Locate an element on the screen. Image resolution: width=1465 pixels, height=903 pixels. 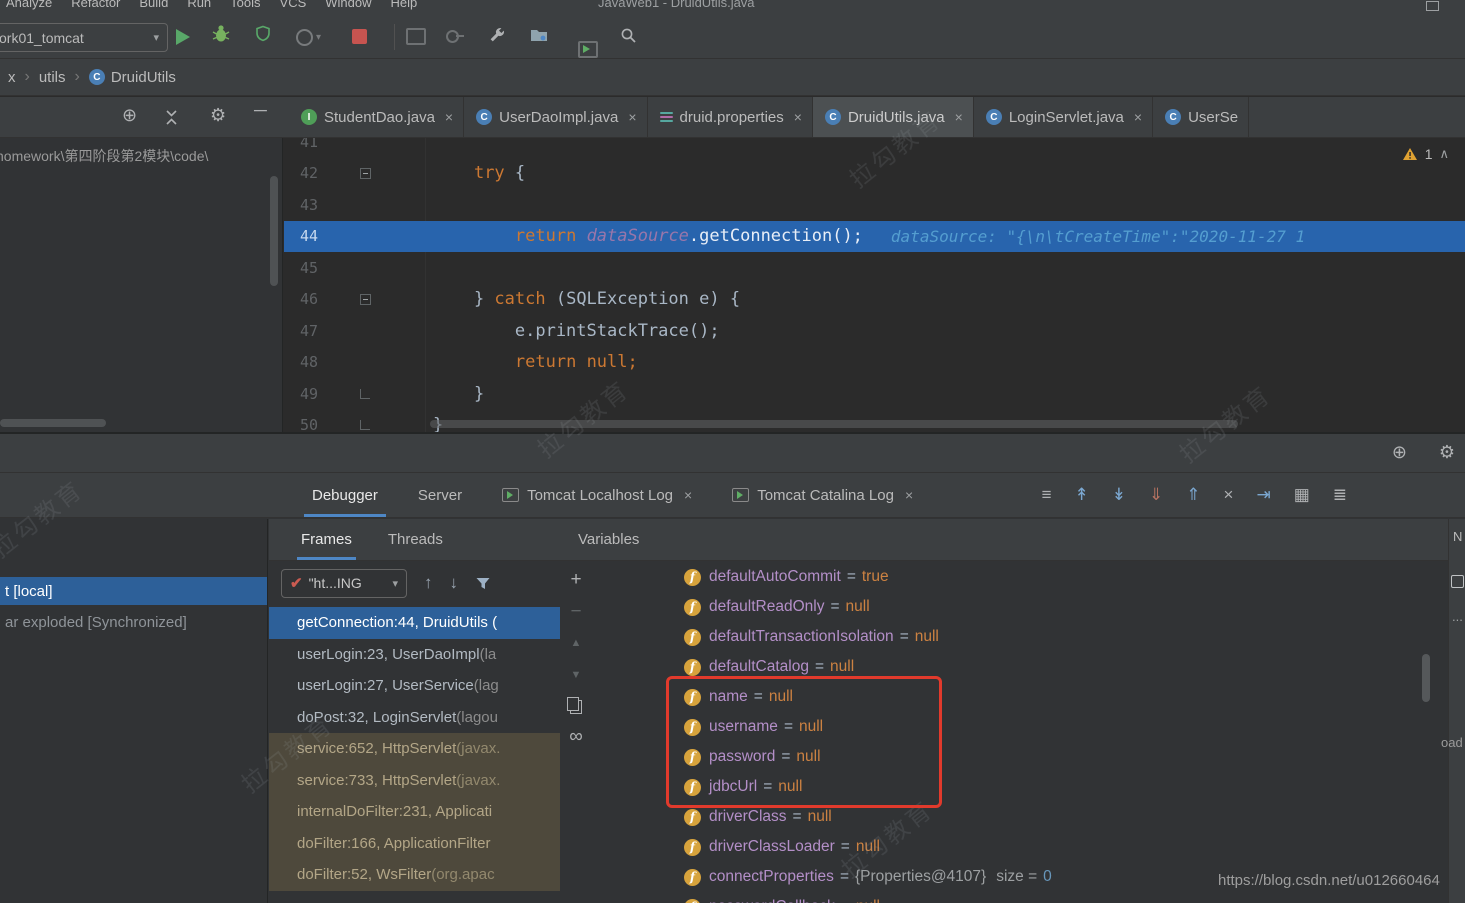
variable-row: f defaultAutoCommit = true is located at coordinates (1028, 577).